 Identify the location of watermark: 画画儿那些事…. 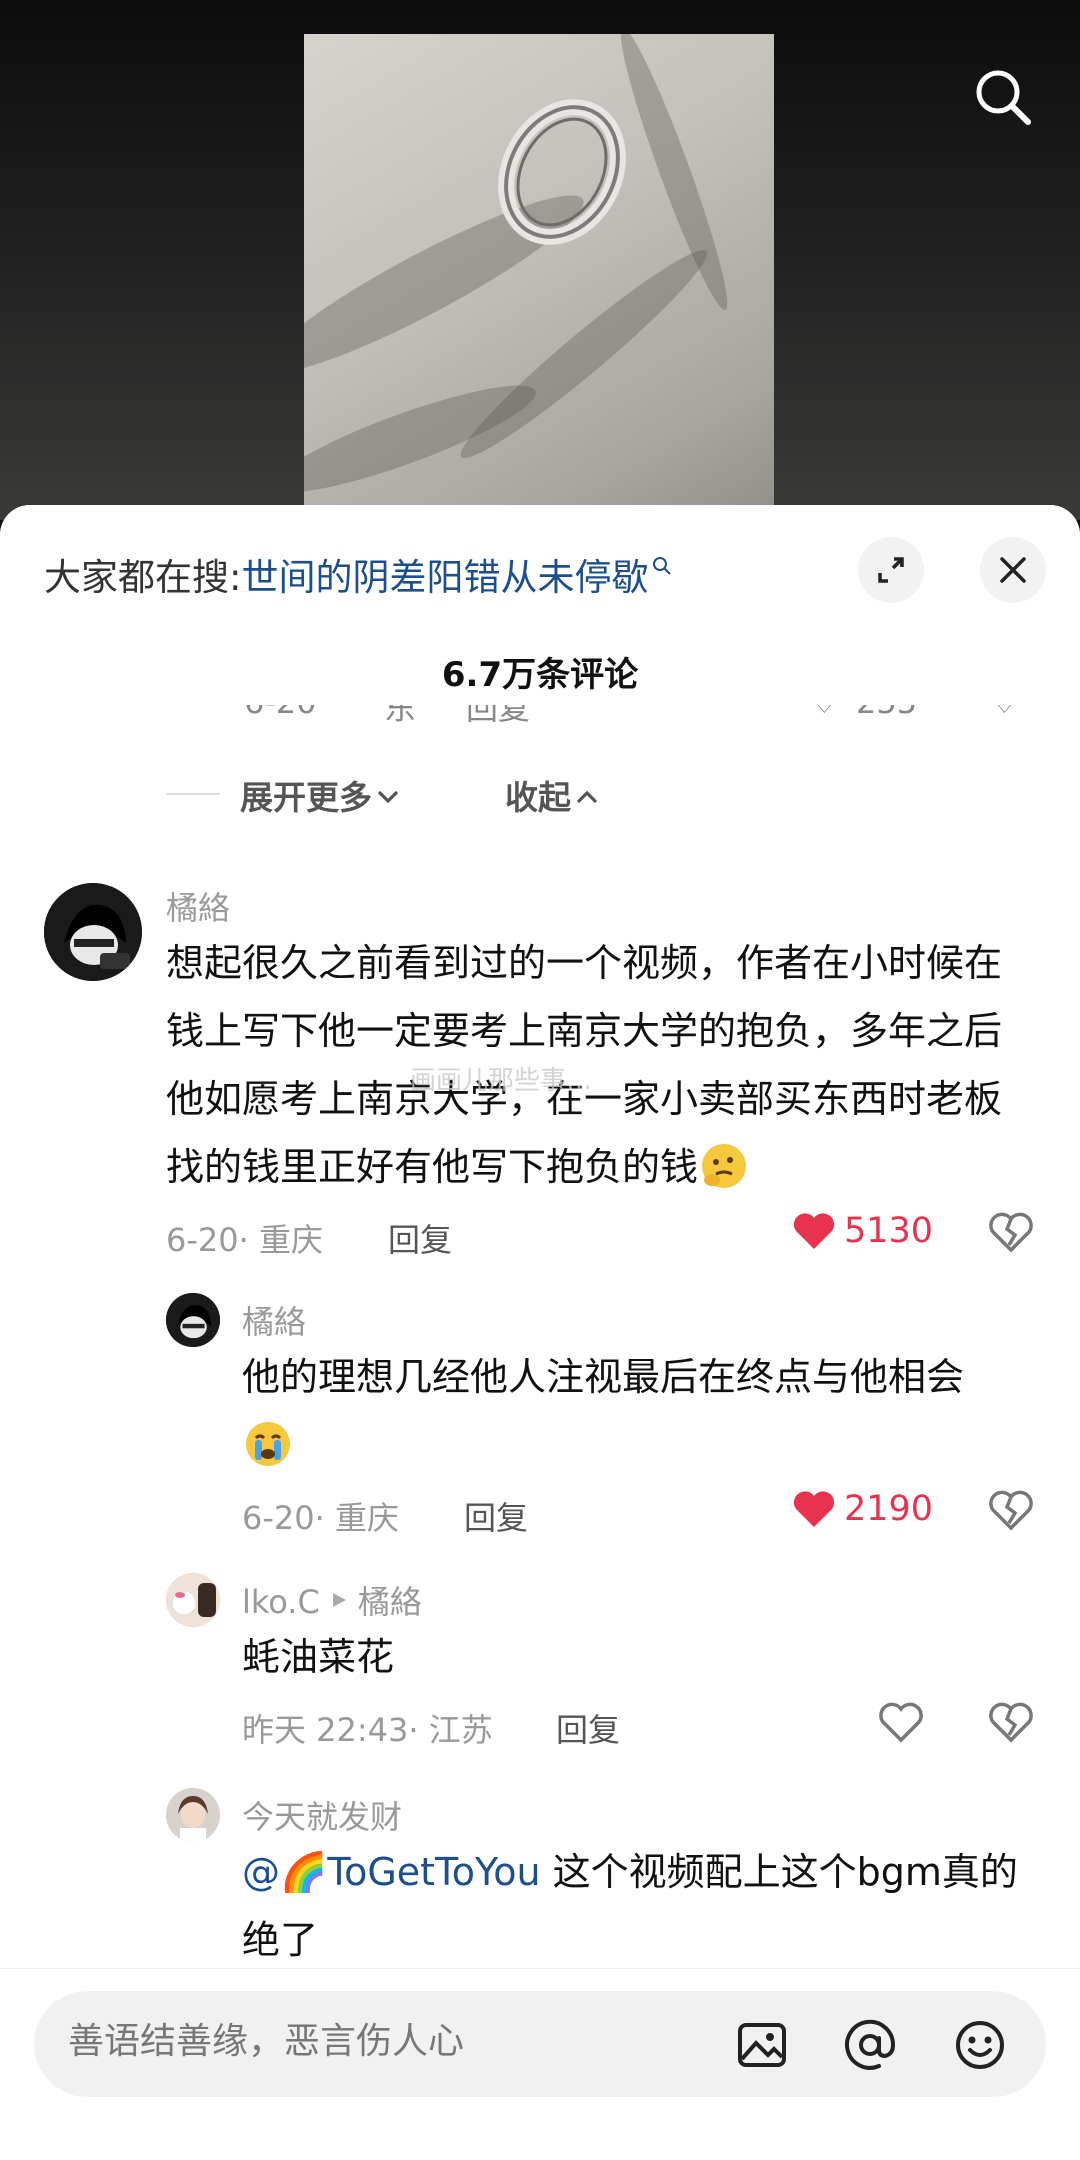
(501, 1081).